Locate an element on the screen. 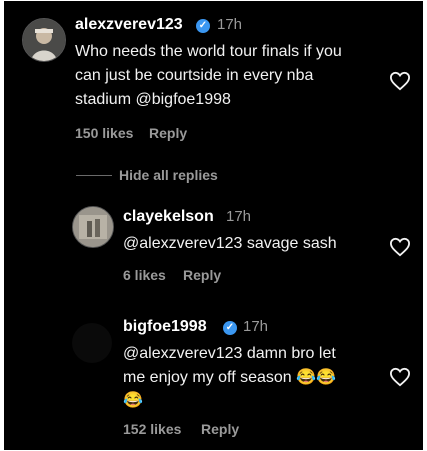  reply-1-username: clayekelson is located at coordinates (168, 217).